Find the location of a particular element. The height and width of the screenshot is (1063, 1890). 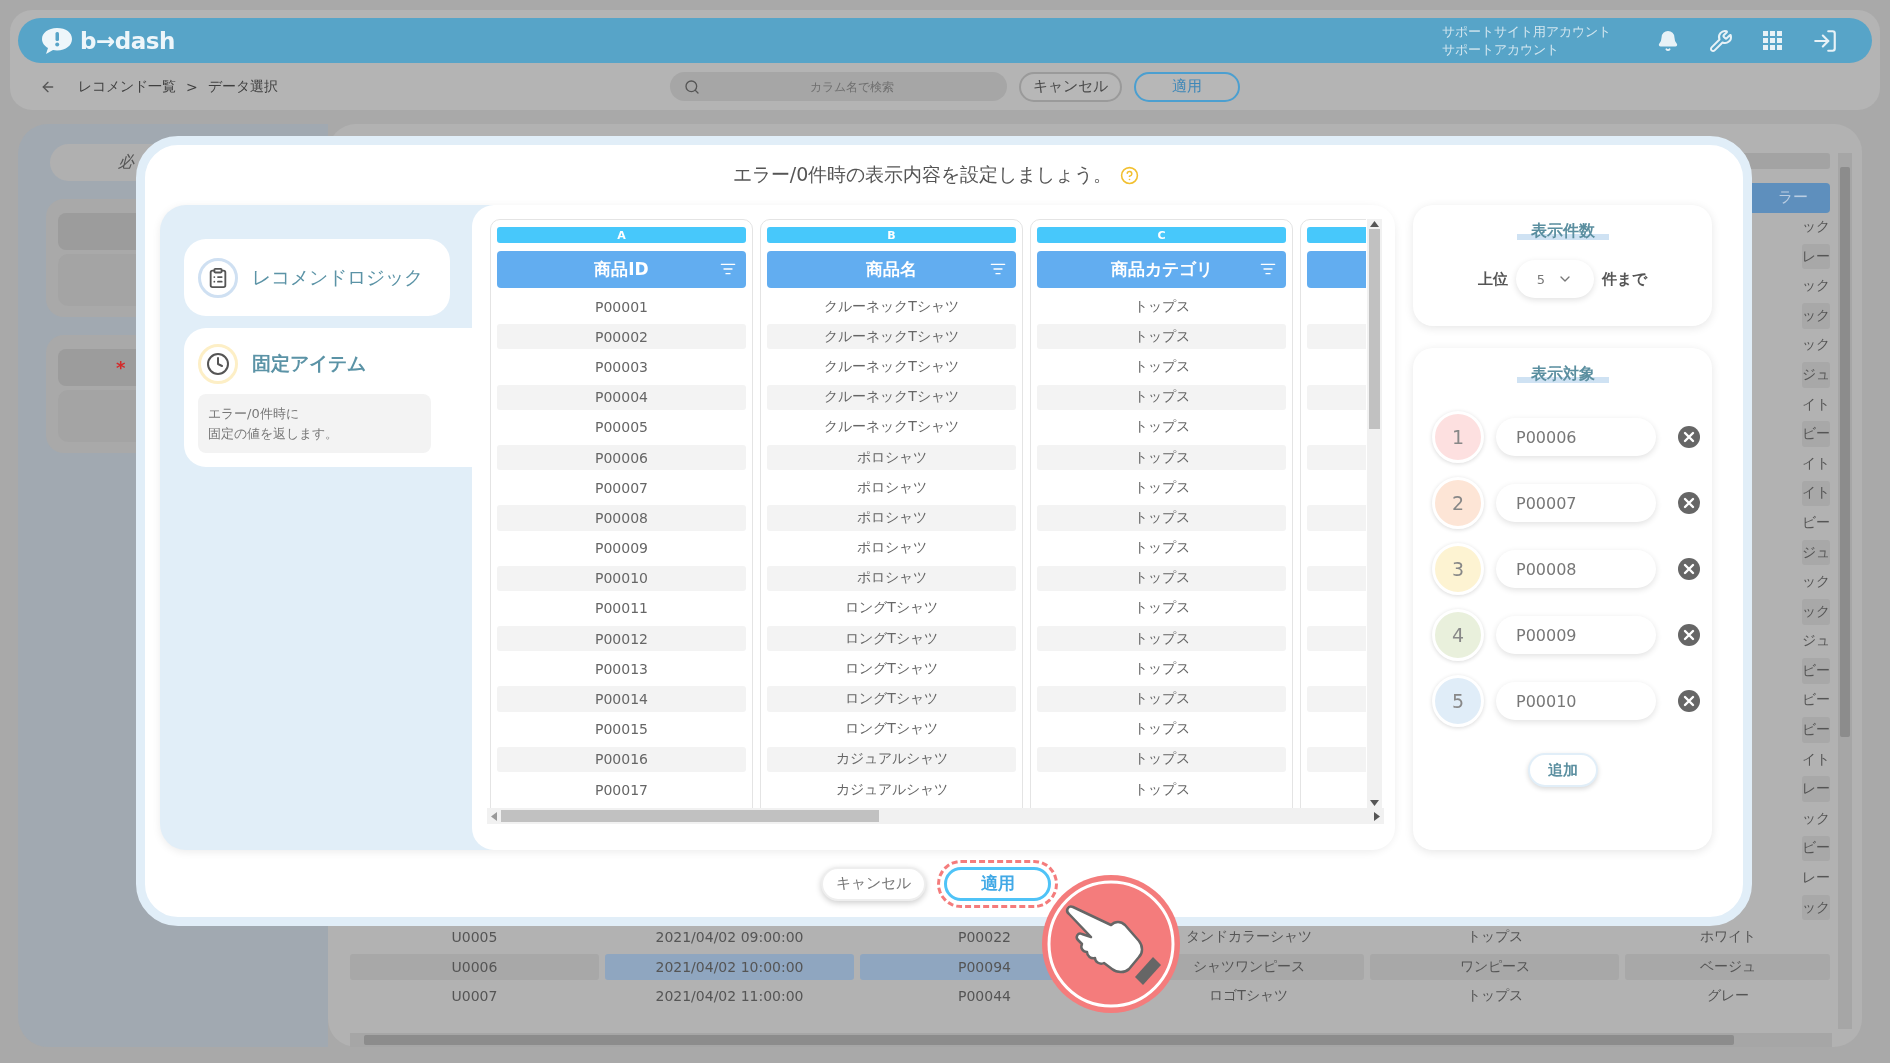

panel-title: 表示件数 is located at coordinates (1562, 231).